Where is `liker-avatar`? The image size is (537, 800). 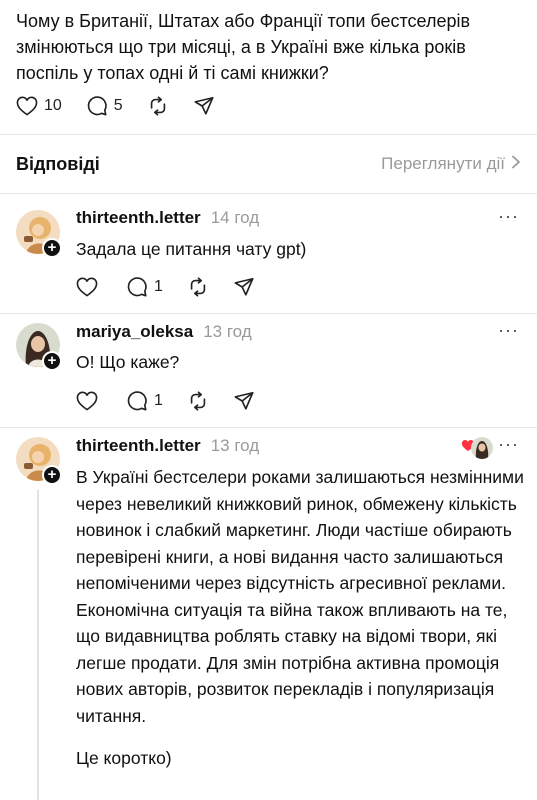 liker-avatar is located at coordinates (482, 448).